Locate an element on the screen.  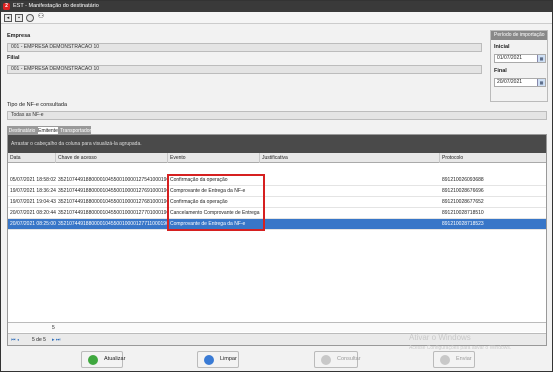
title-bar: 2 EST - Manifestação do destinatário is located at coordinates (276, 6).